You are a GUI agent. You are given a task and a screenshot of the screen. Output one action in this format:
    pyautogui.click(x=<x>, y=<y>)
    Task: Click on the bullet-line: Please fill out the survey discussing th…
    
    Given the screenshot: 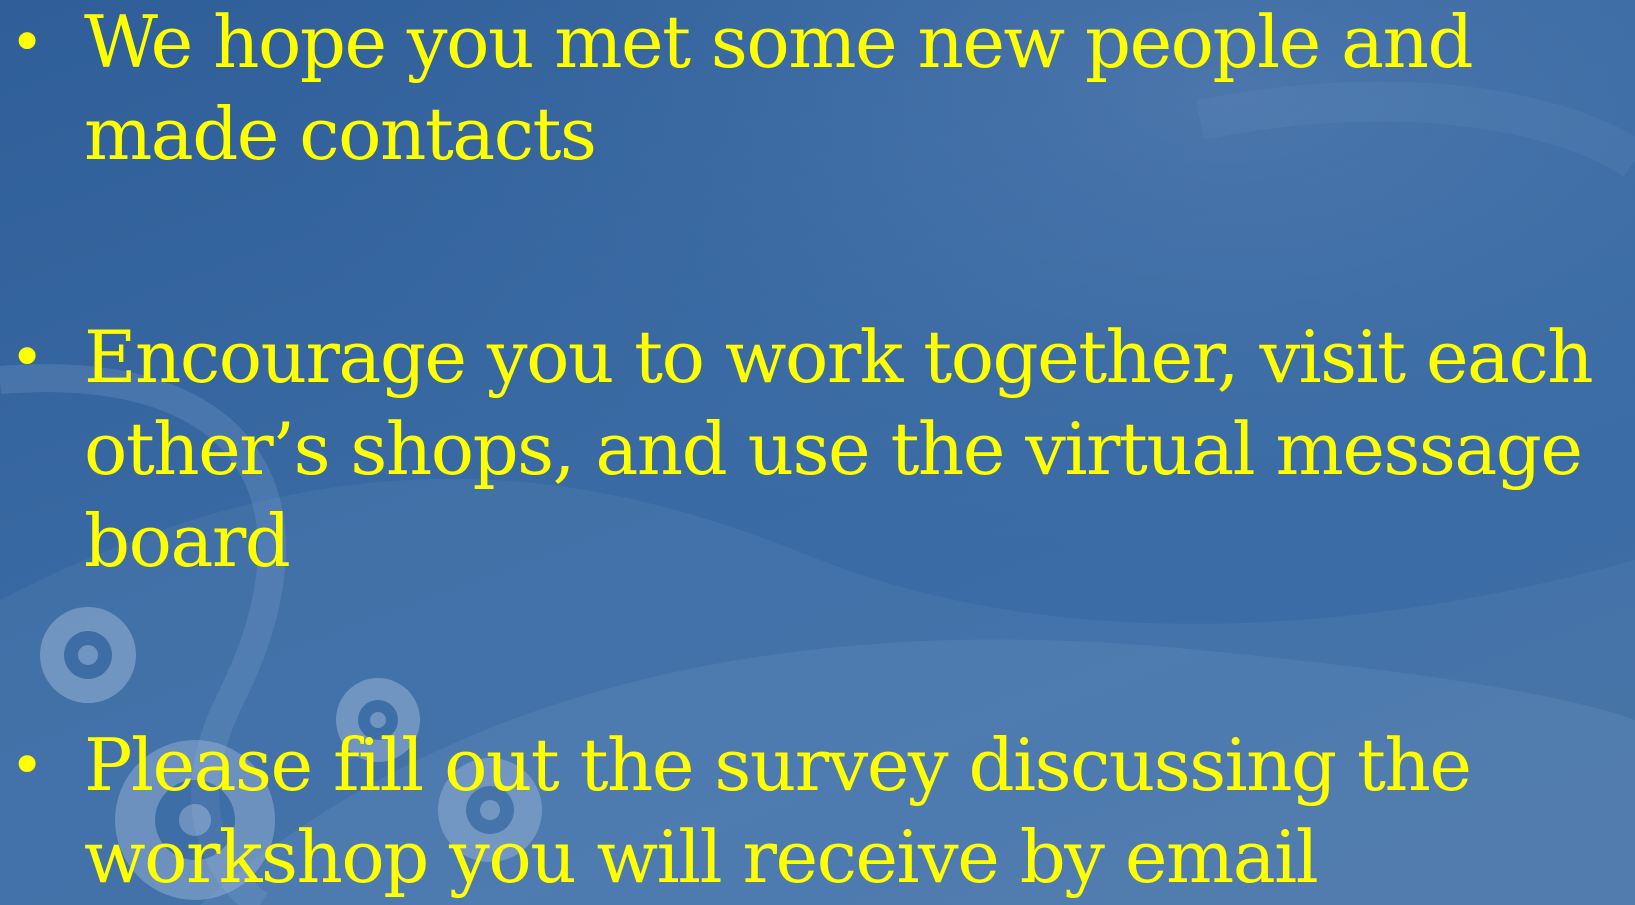 What is the action you would take?
    pyautogui.click(x=778, y=765)
    